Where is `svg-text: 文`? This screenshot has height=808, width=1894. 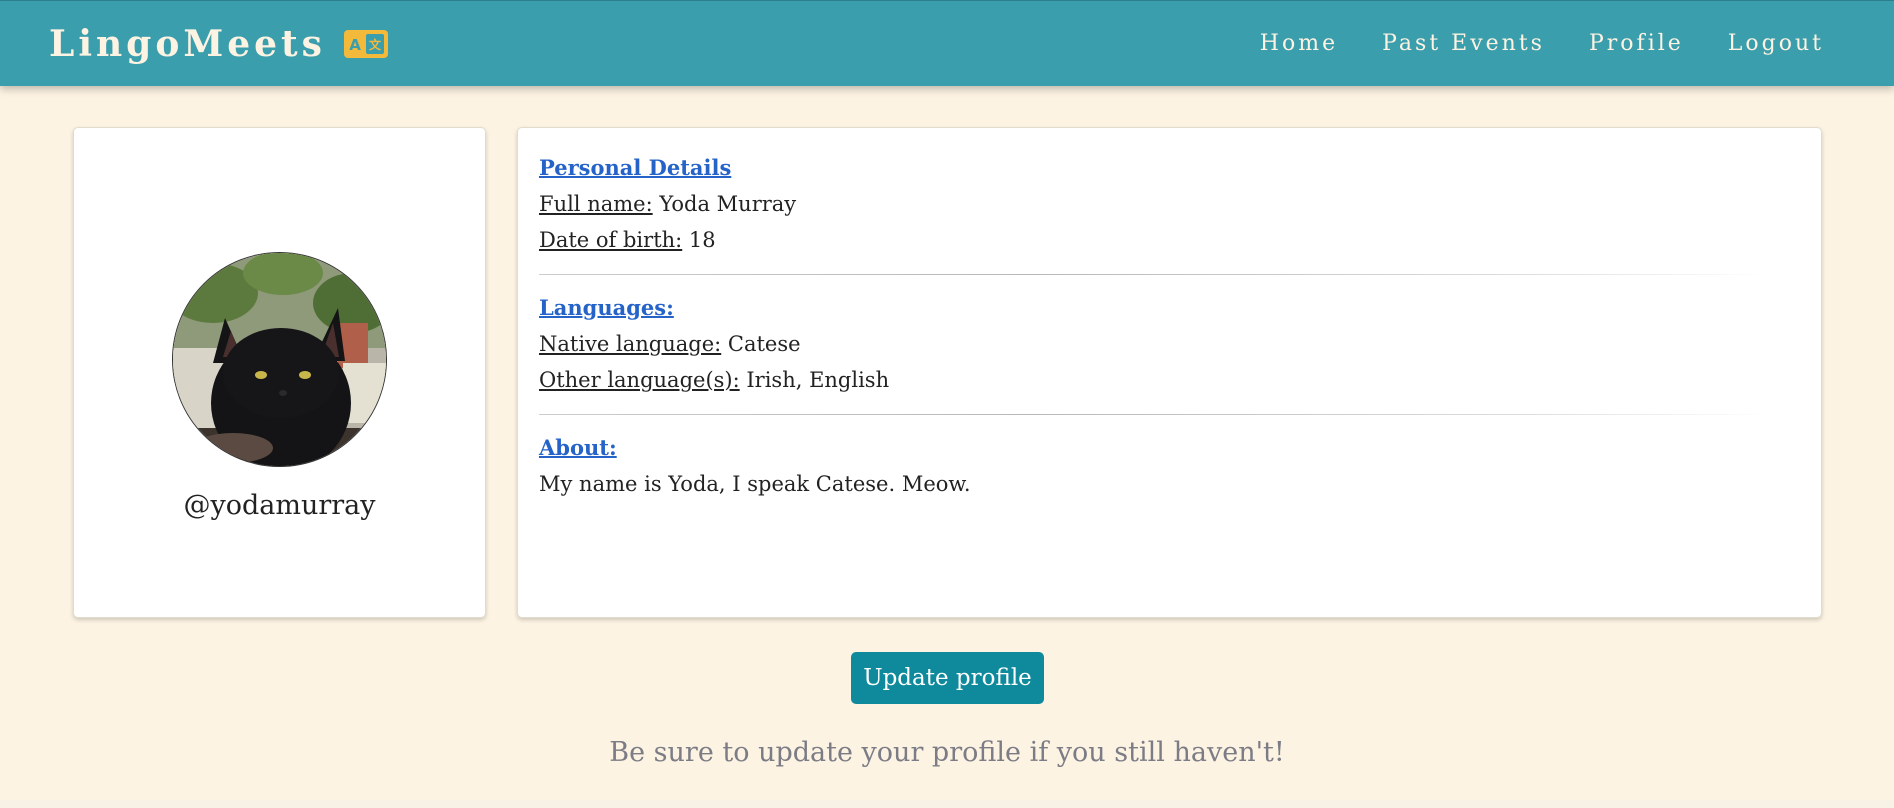 svg-text: 文 is located at coordinates (375, 44).